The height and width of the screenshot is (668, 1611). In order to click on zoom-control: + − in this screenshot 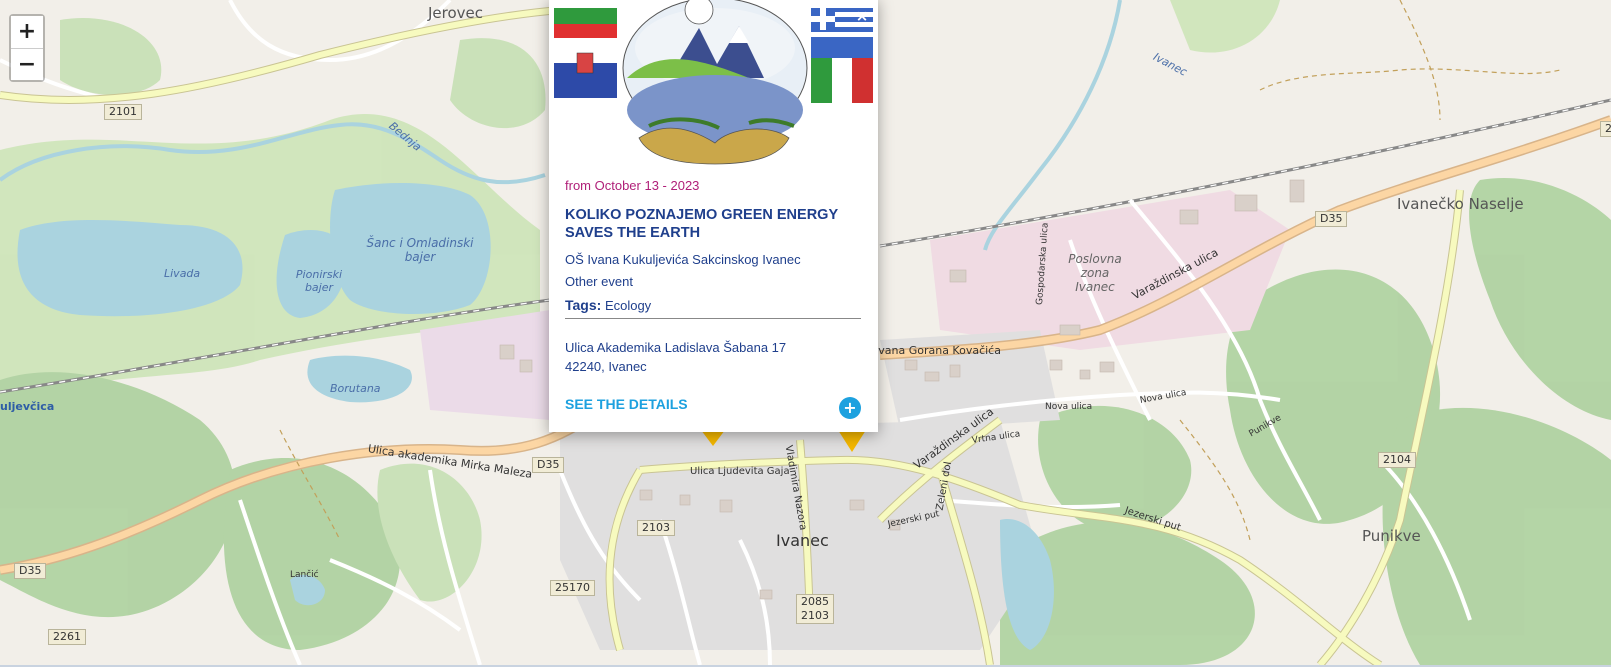, I will do `click(27, 48)`.